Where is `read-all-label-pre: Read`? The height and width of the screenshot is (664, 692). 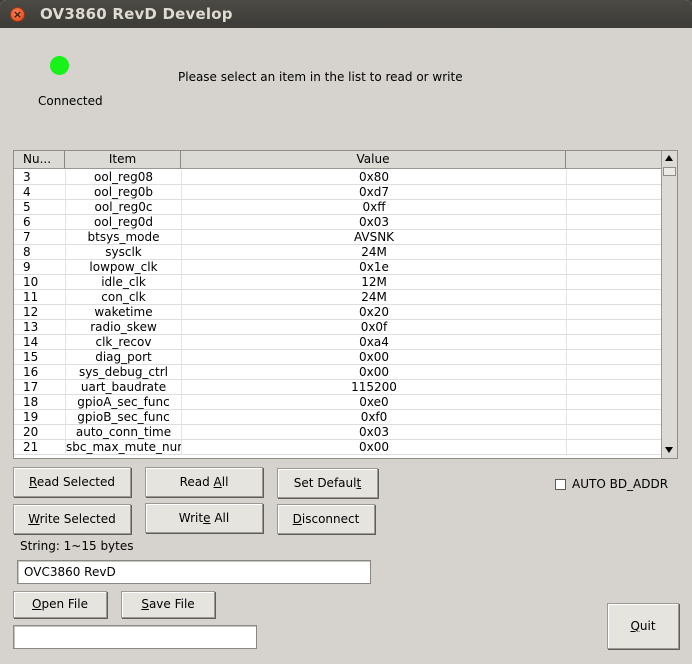 read-all-label-pre: Read is located at coordinates (196, 482).